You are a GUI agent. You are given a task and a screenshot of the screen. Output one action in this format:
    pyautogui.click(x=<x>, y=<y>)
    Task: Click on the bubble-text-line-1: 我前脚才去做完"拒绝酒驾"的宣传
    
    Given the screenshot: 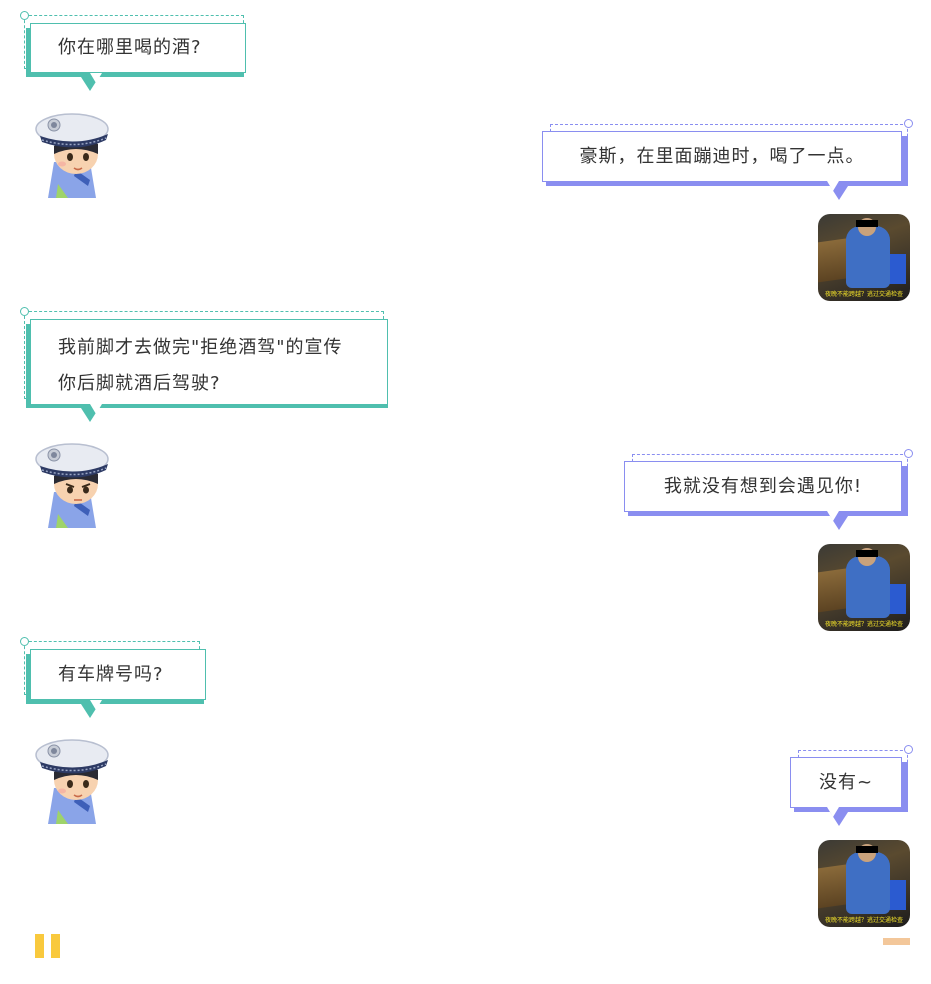 What is the action you would take?
    pyautogui.click(x=200, y=347)
    